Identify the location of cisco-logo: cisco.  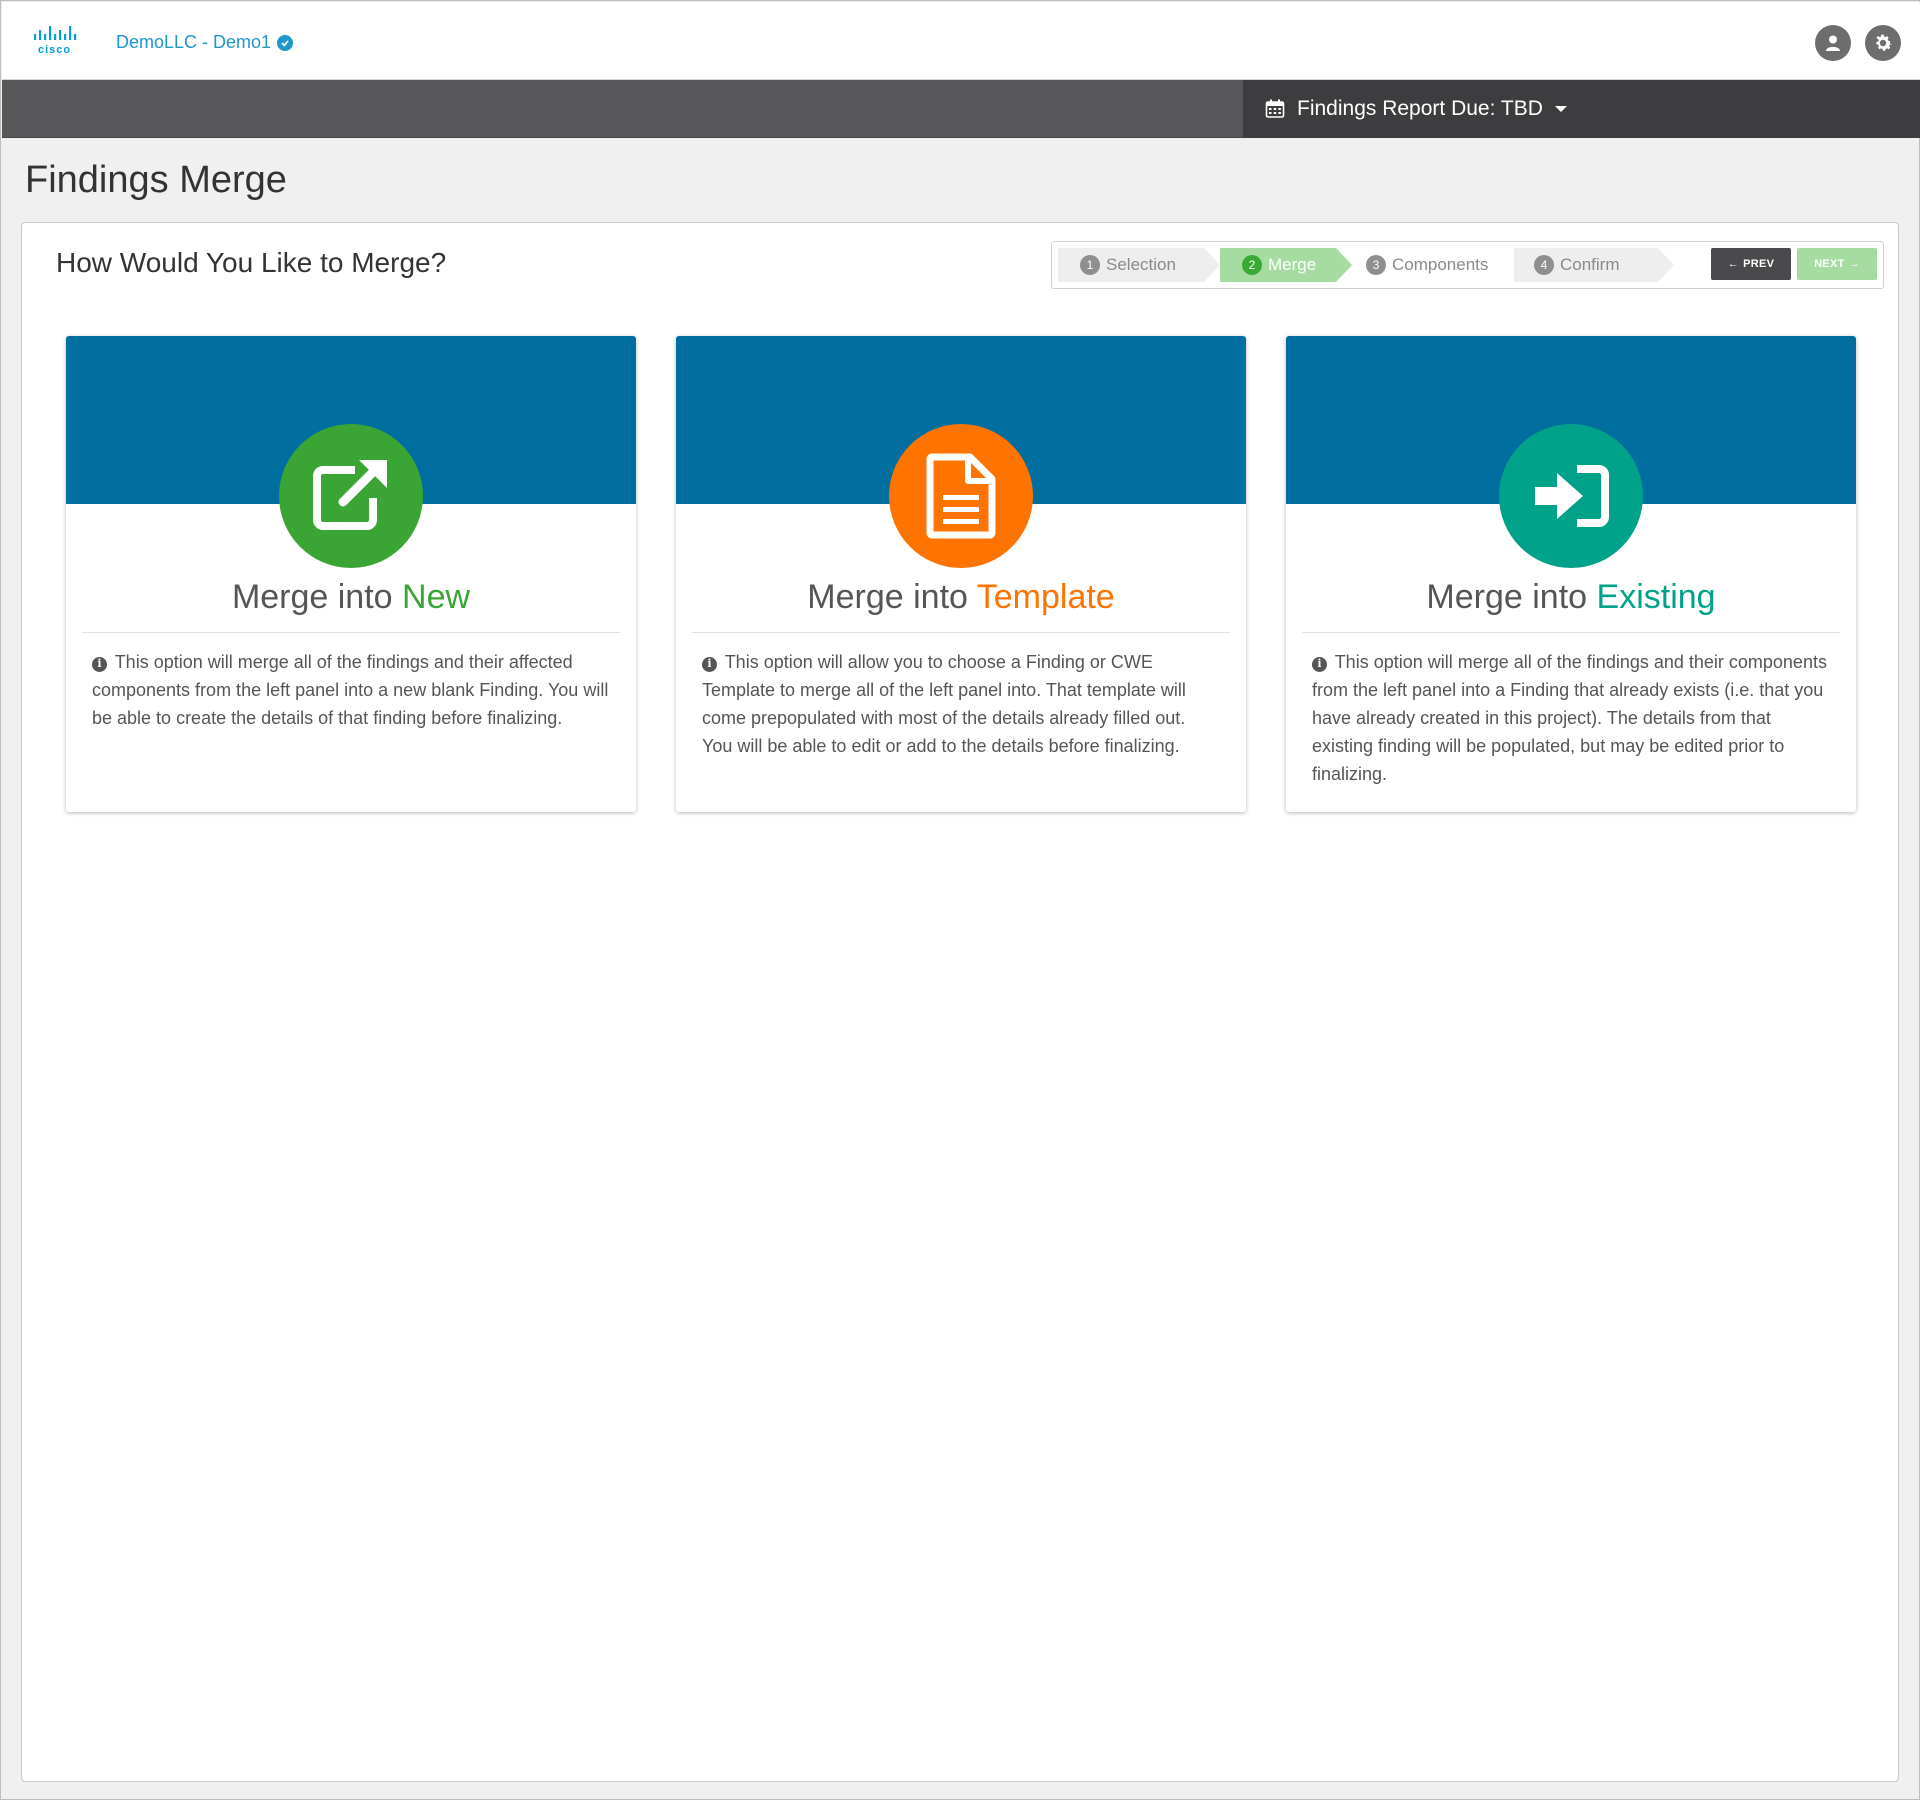
(58, 41).